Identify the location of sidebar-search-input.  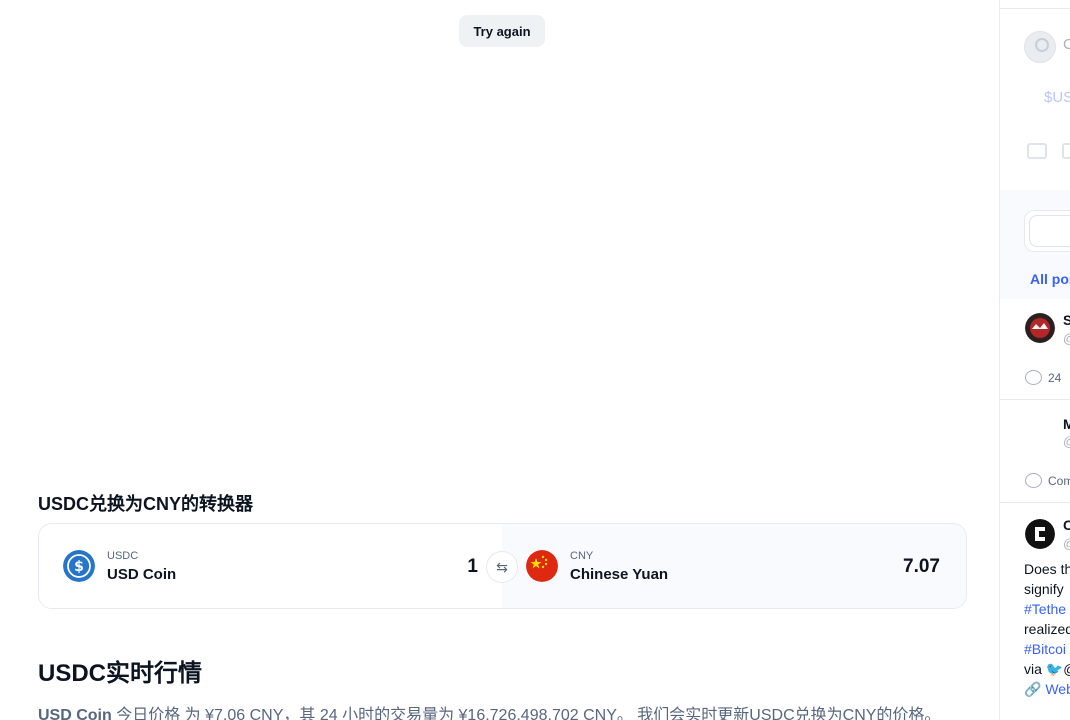
(1049, 231).